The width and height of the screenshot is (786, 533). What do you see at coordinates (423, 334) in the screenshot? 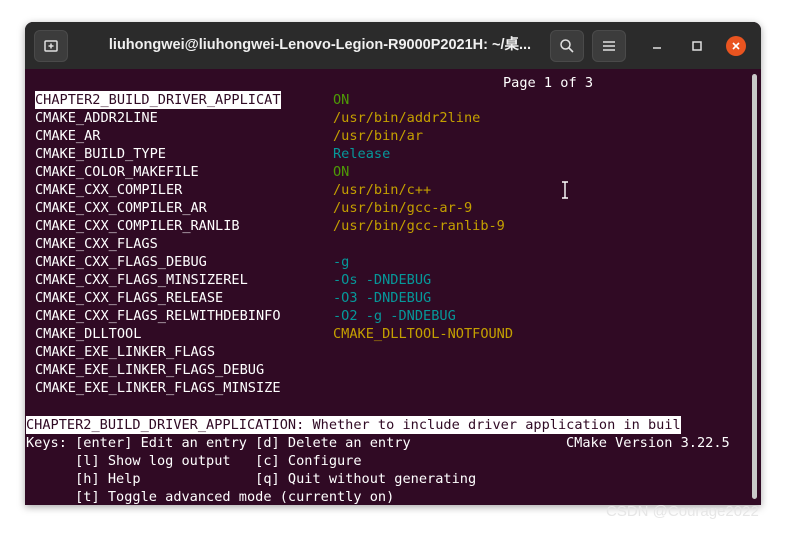
I see `cache-entry-value: CMAKE_DLLTOOL-NOTFOUND` at bounding box center [423, 334].